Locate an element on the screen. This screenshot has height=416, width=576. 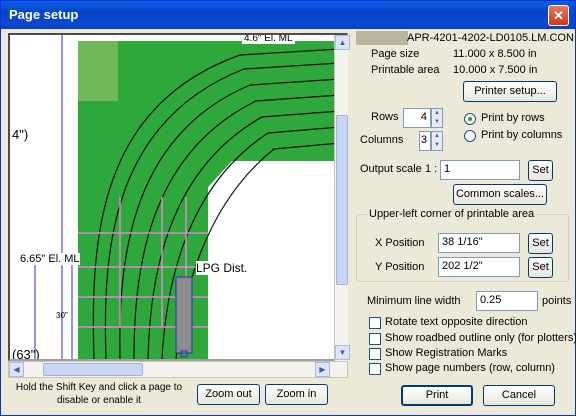
preview-vertical-scrollbar: ▲ ▼ is located at coordinates (342, 198).